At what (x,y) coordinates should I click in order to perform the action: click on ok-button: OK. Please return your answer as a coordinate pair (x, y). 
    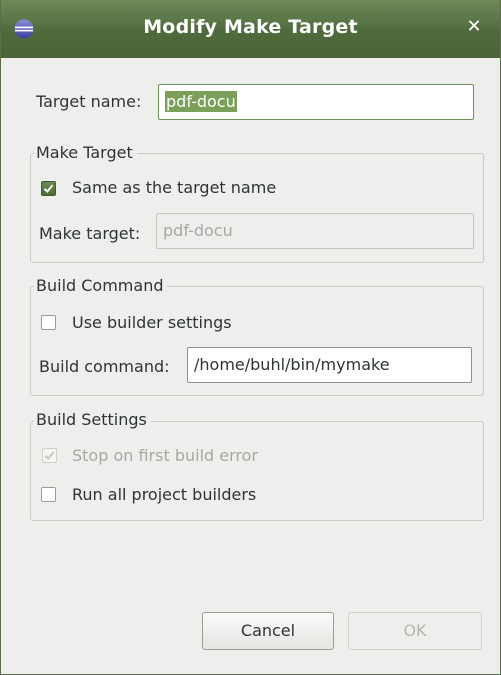
    Looking at the image, I should click on (415, 631).